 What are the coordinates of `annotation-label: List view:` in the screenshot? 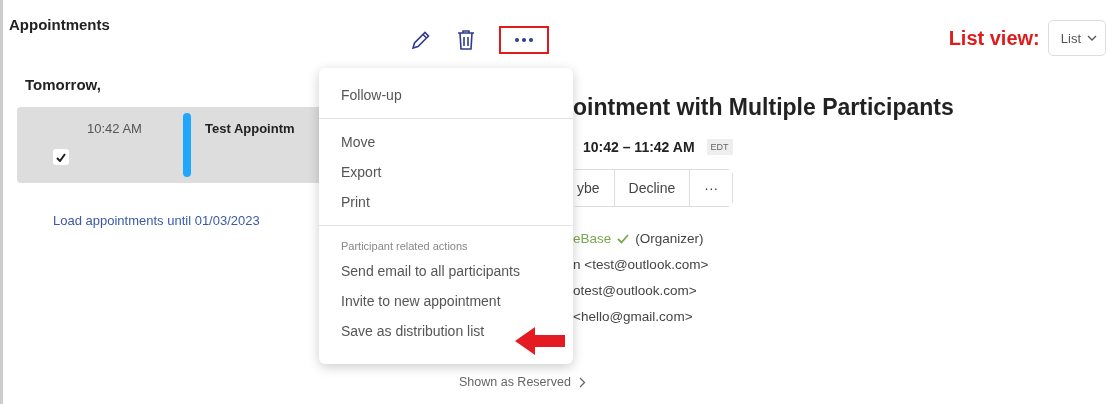 It's located at (994, 38).